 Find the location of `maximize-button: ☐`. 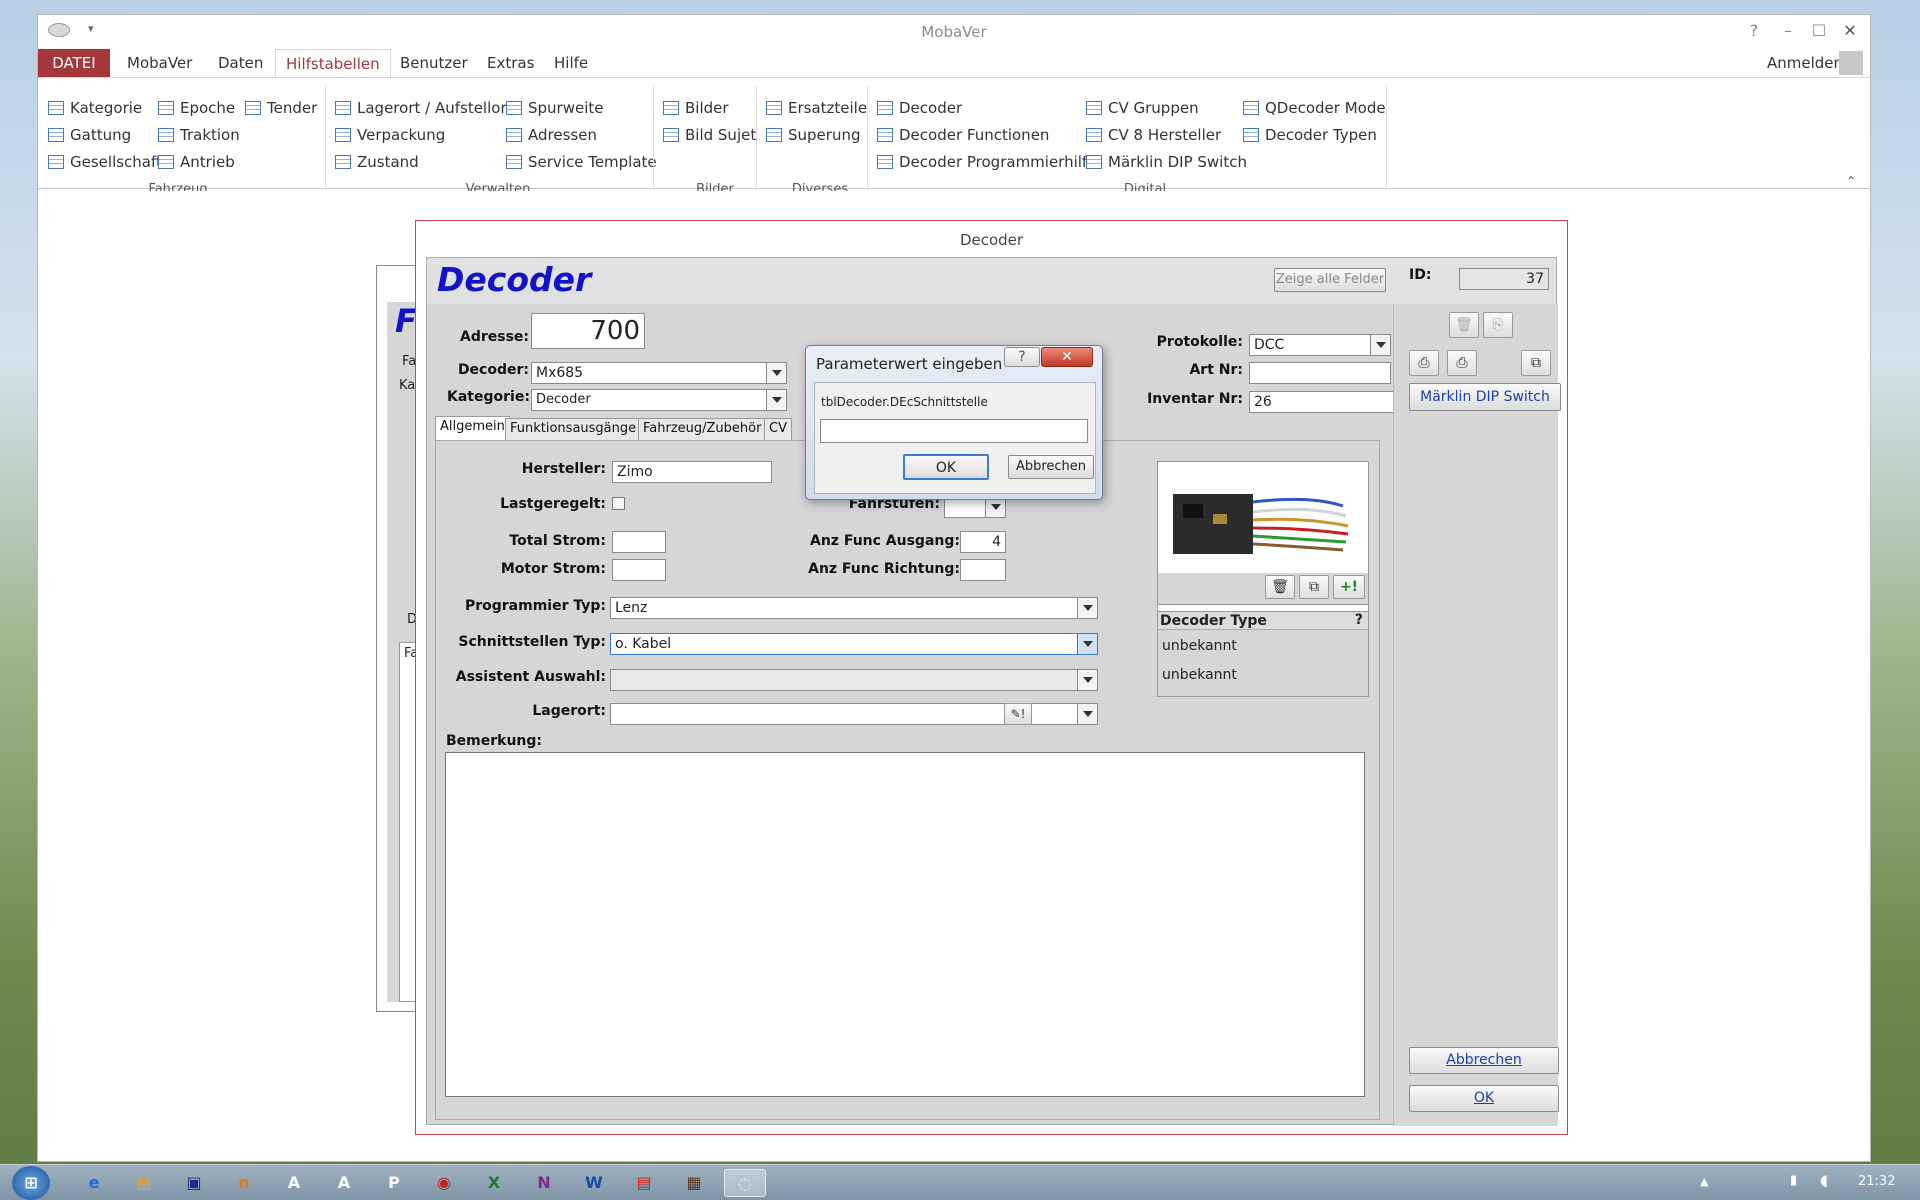

maximize-button: ☐ is located at coordinates (1819, 31).